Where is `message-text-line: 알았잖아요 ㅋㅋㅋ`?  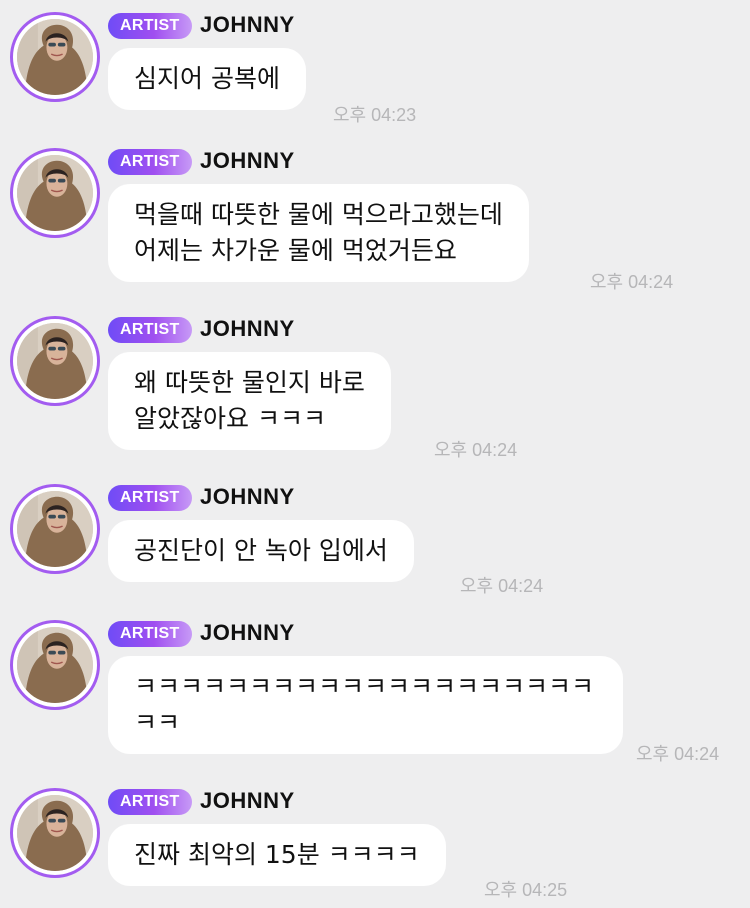 message-text-line: 알았잖아요 ㅋㅋㅋ is located at coordinates (230, 418).